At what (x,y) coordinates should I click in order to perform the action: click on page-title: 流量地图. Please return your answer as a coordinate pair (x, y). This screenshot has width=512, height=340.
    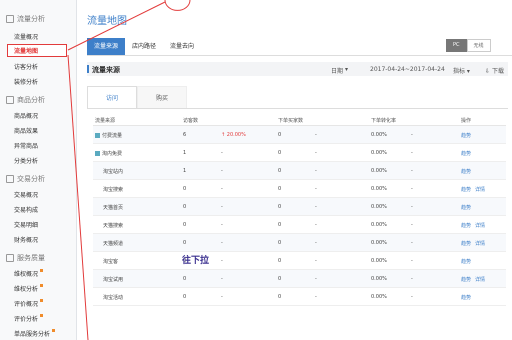
    Looking at the image, I should click on (107, 21).